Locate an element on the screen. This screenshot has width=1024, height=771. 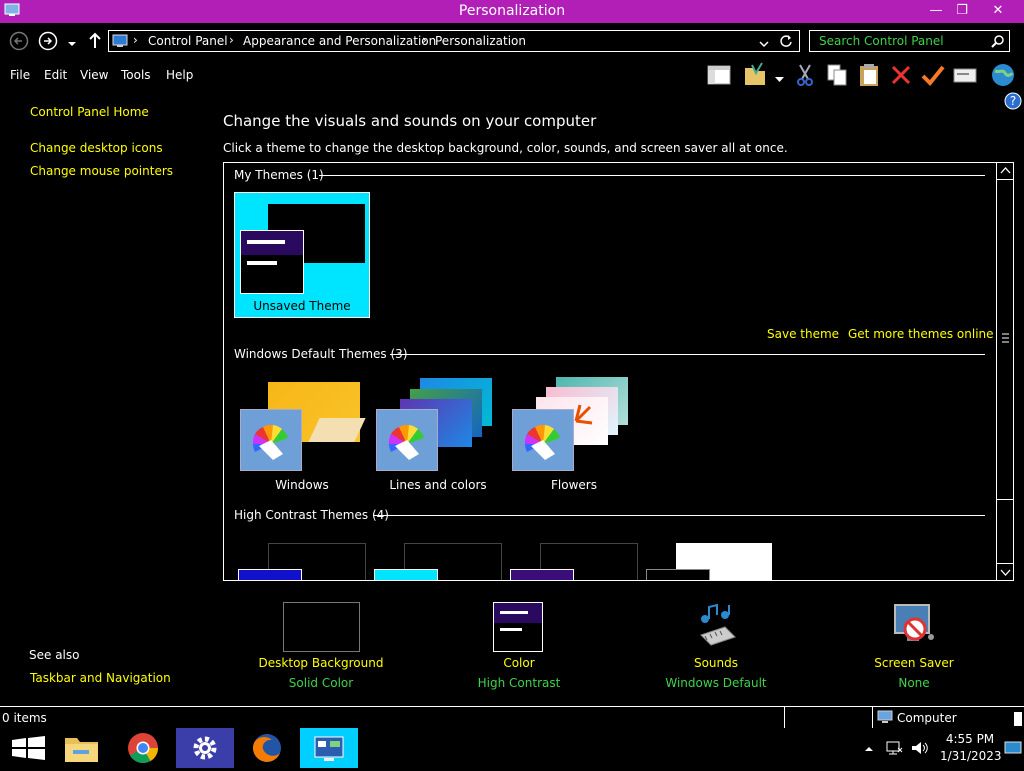
show-hidden-icons is located at coordinates (869, 748).